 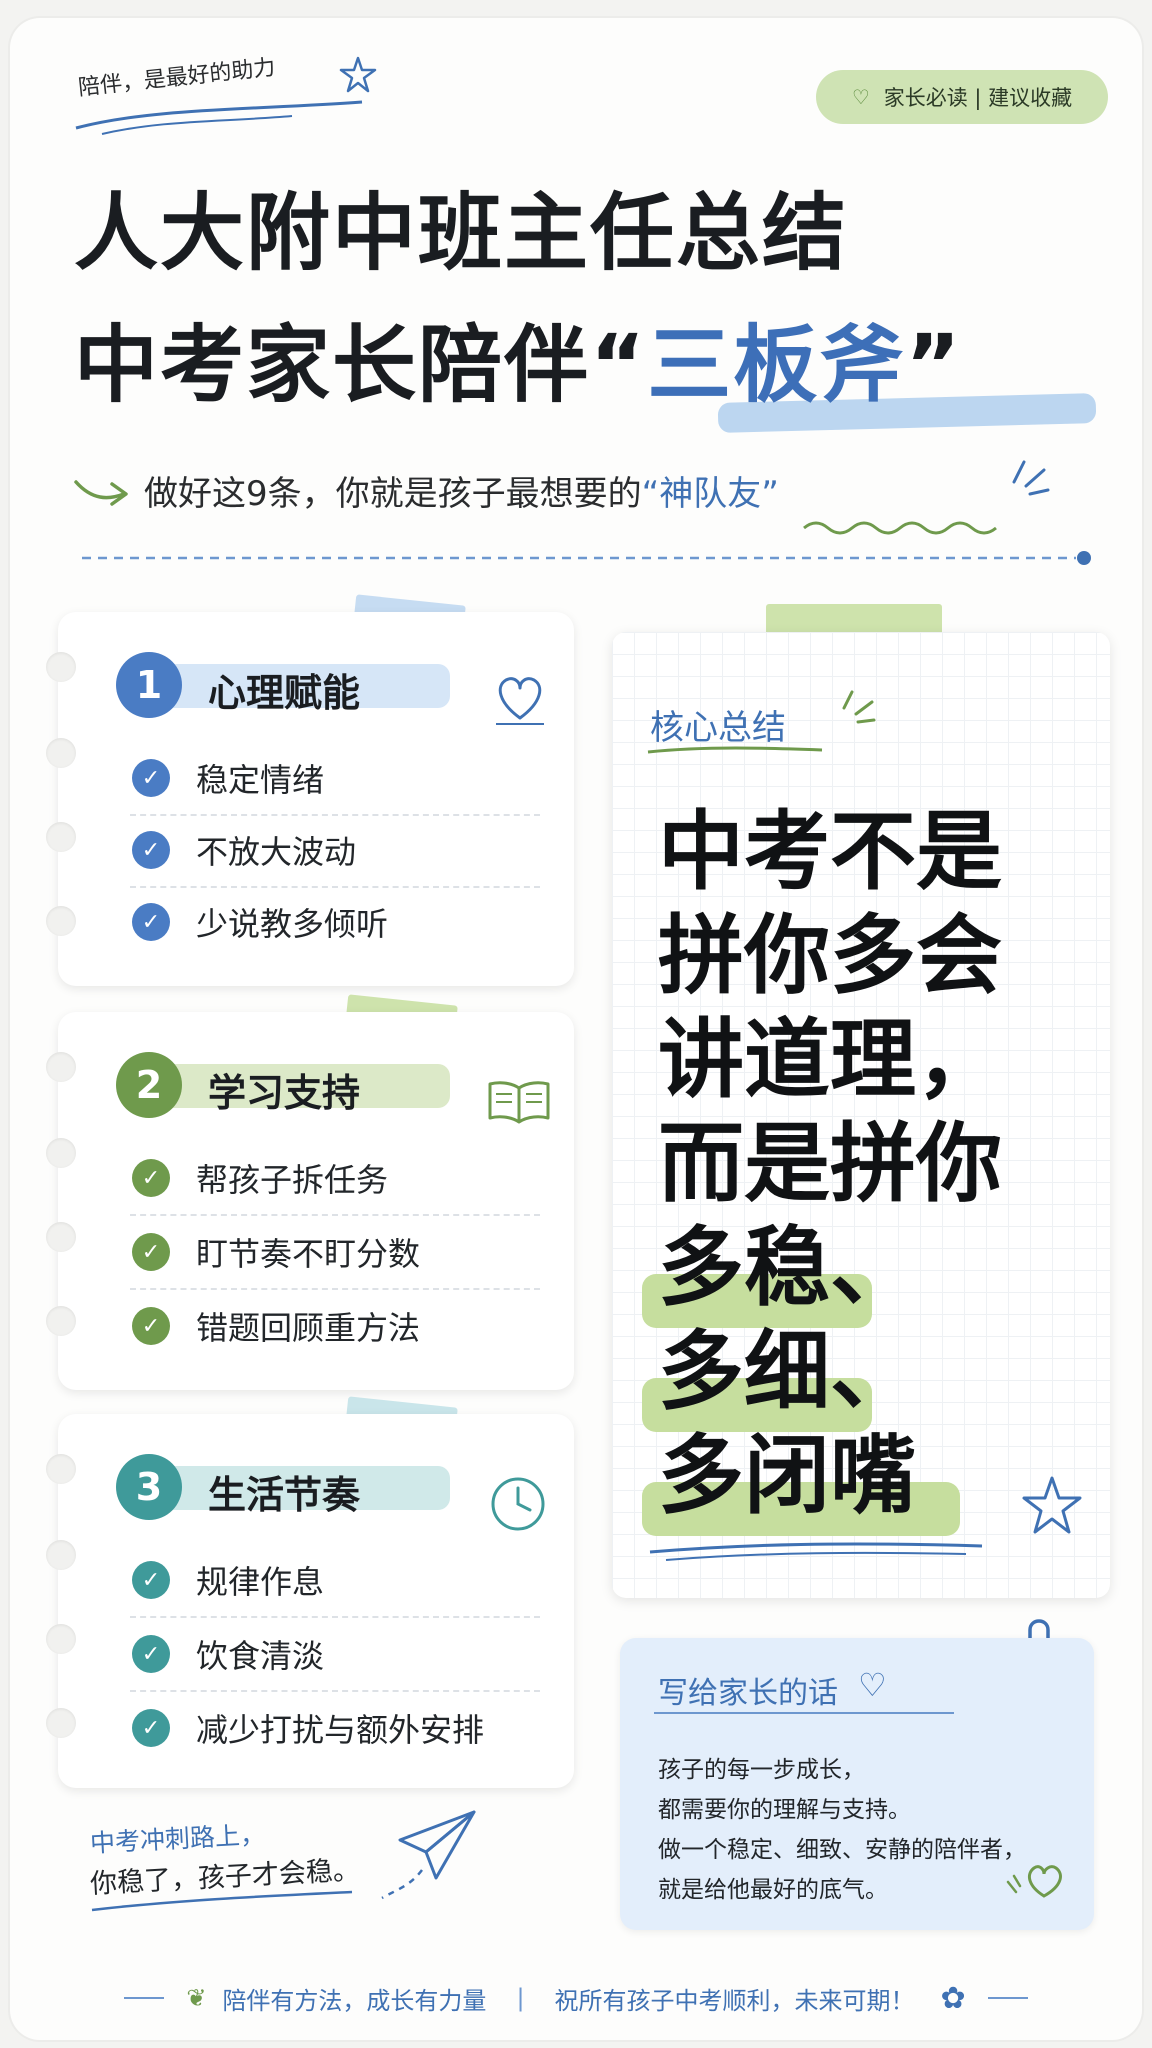 What do you see at coordinates (787, 1268) in the screenshot?
I see `core-summary-line: 多稳、` at bounding box center [787, 1268].